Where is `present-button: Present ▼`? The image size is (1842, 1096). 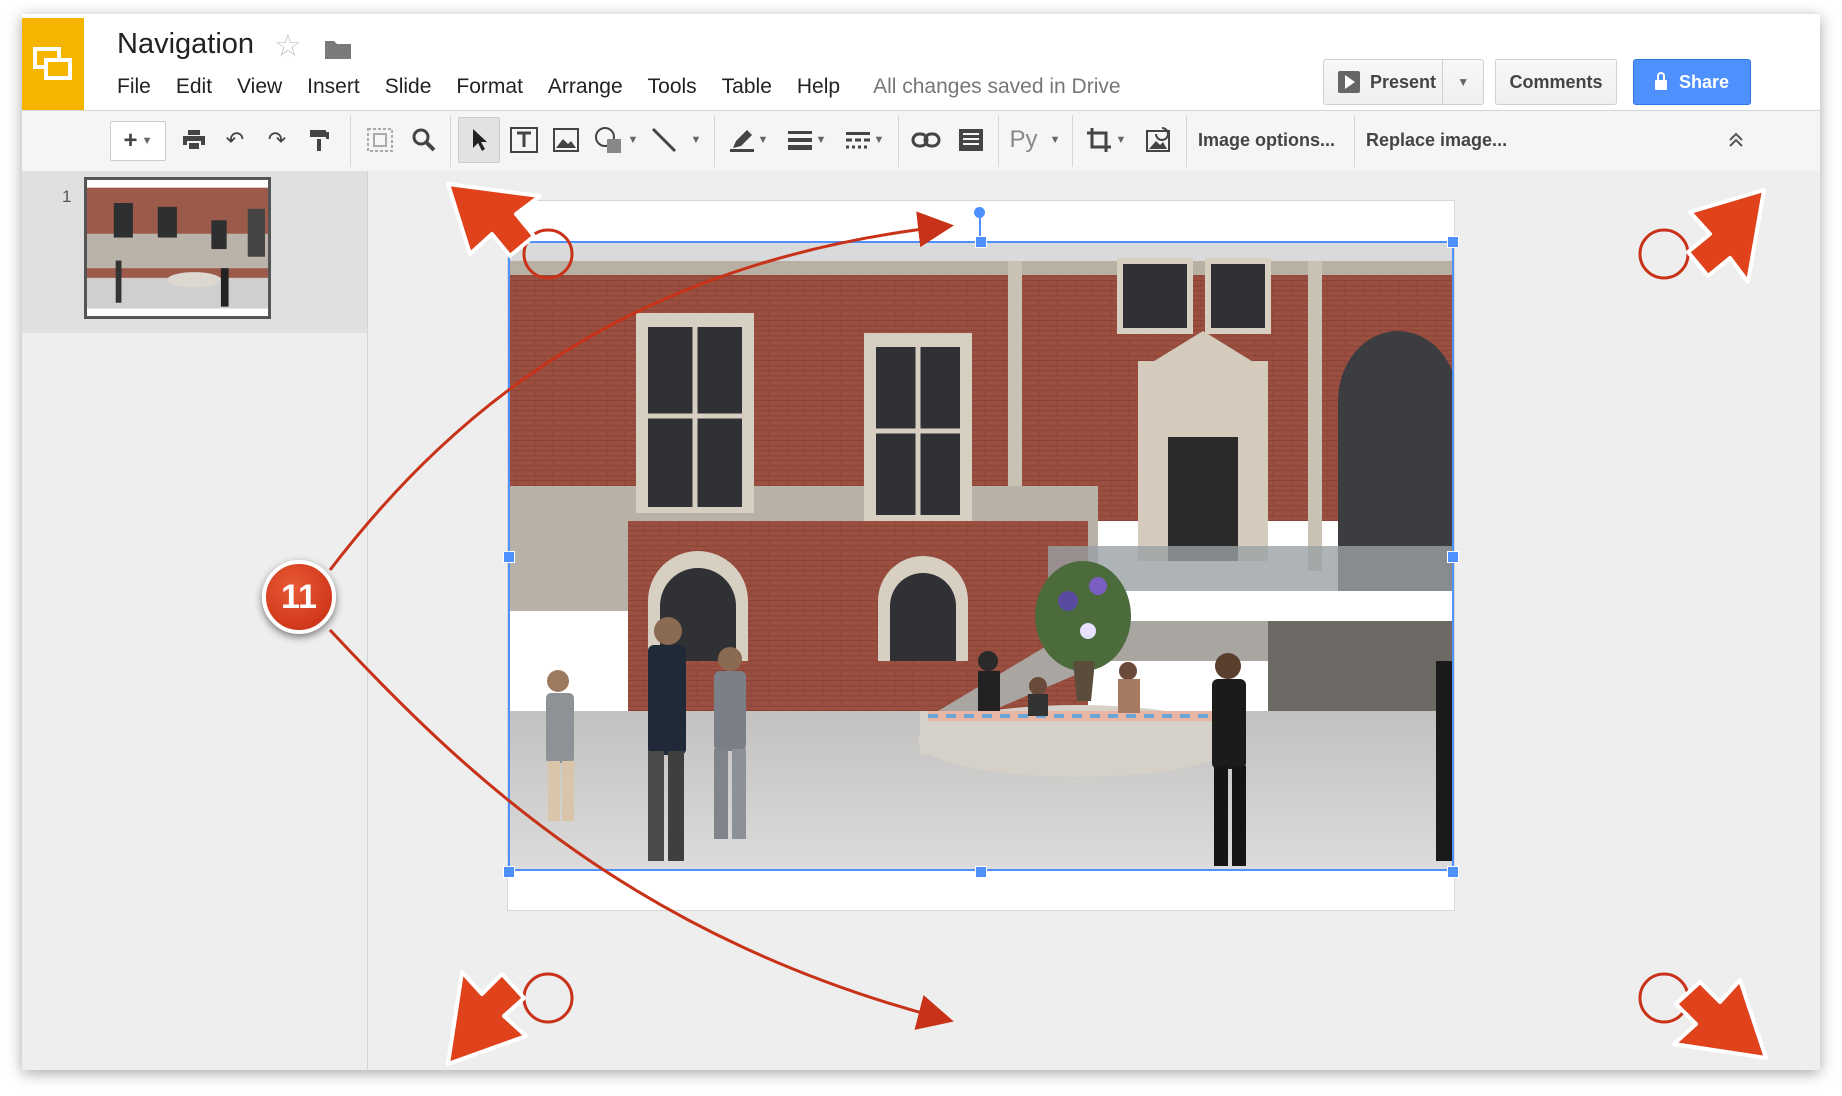
present-button: Present ▼ is located at coordinates (1403, 82).